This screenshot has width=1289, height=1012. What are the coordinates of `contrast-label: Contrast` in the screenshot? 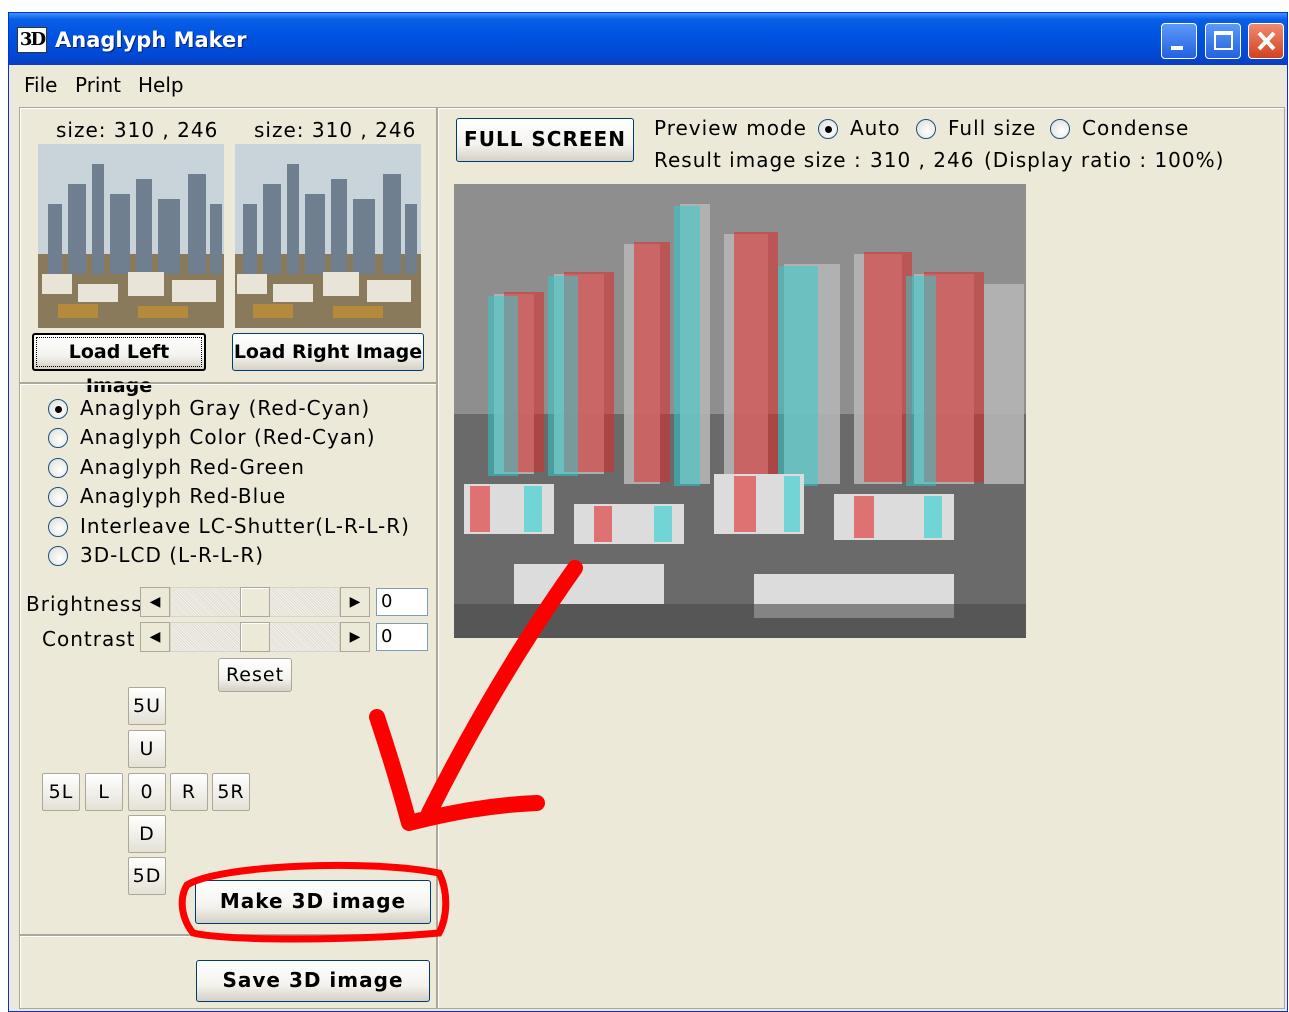 It's located at (89, 639).